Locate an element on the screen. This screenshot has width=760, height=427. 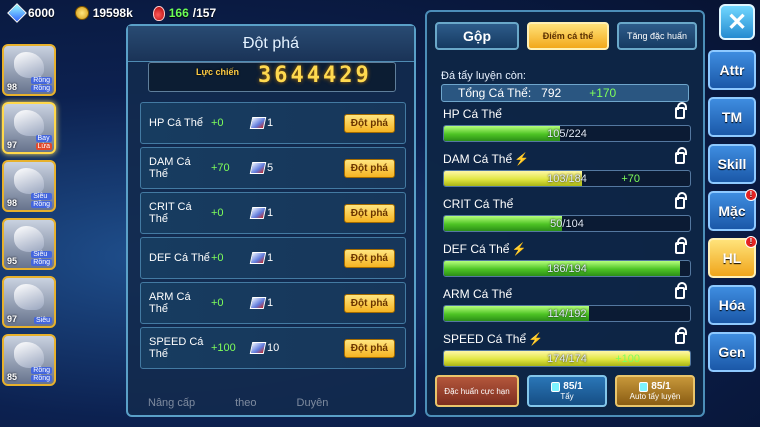
total-individual-bar: Tổng Cá Thể: 792 +170 is located at coordinates (565, 93).